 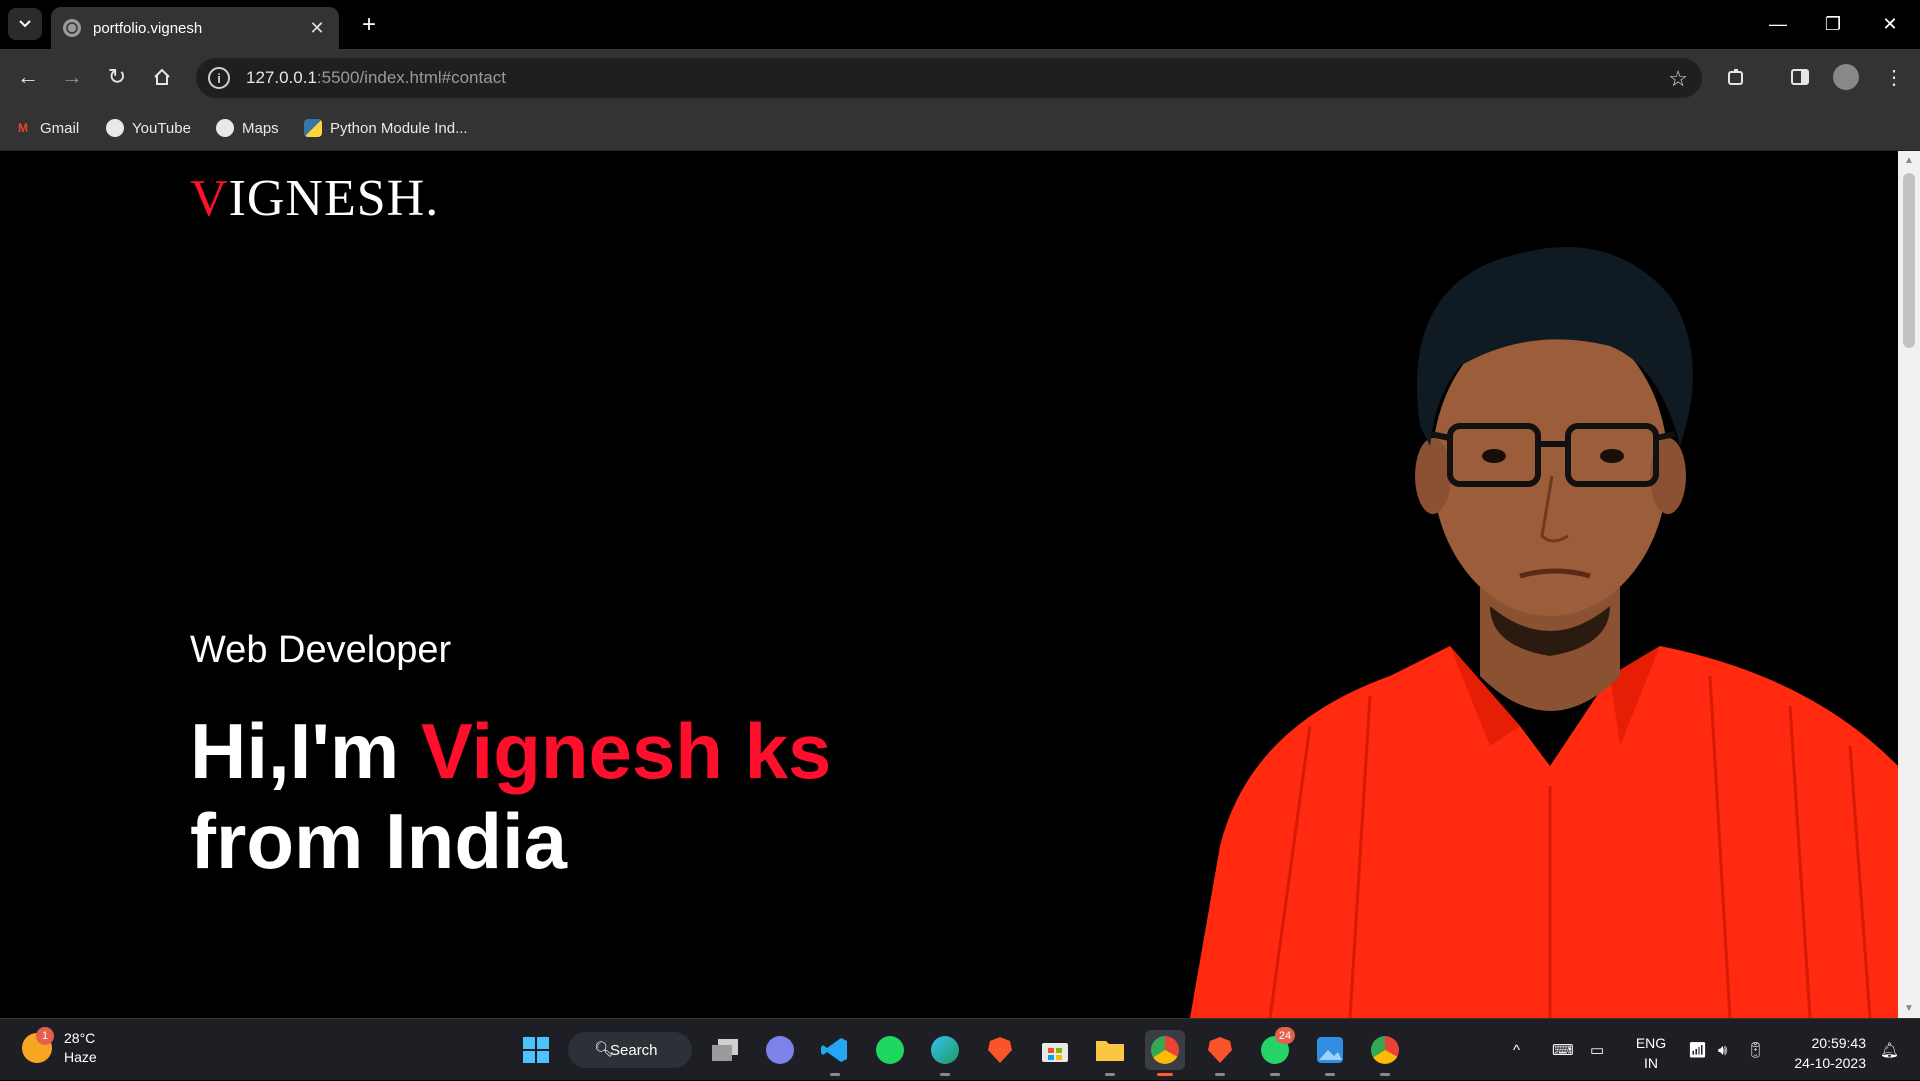 What do you see at coordinates (1275, 1051) in the screenshot?
I see `whatsapp-icon: 24` at bounding box center [1275, 1051].